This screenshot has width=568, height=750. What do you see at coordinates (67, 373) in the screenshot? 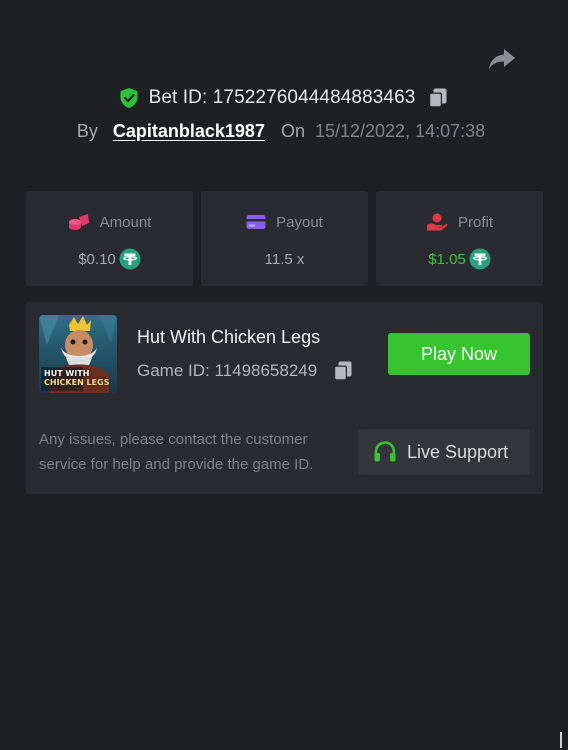
I see `thumb-text-line1: HUT WITH` at bounding box center [67, 373].